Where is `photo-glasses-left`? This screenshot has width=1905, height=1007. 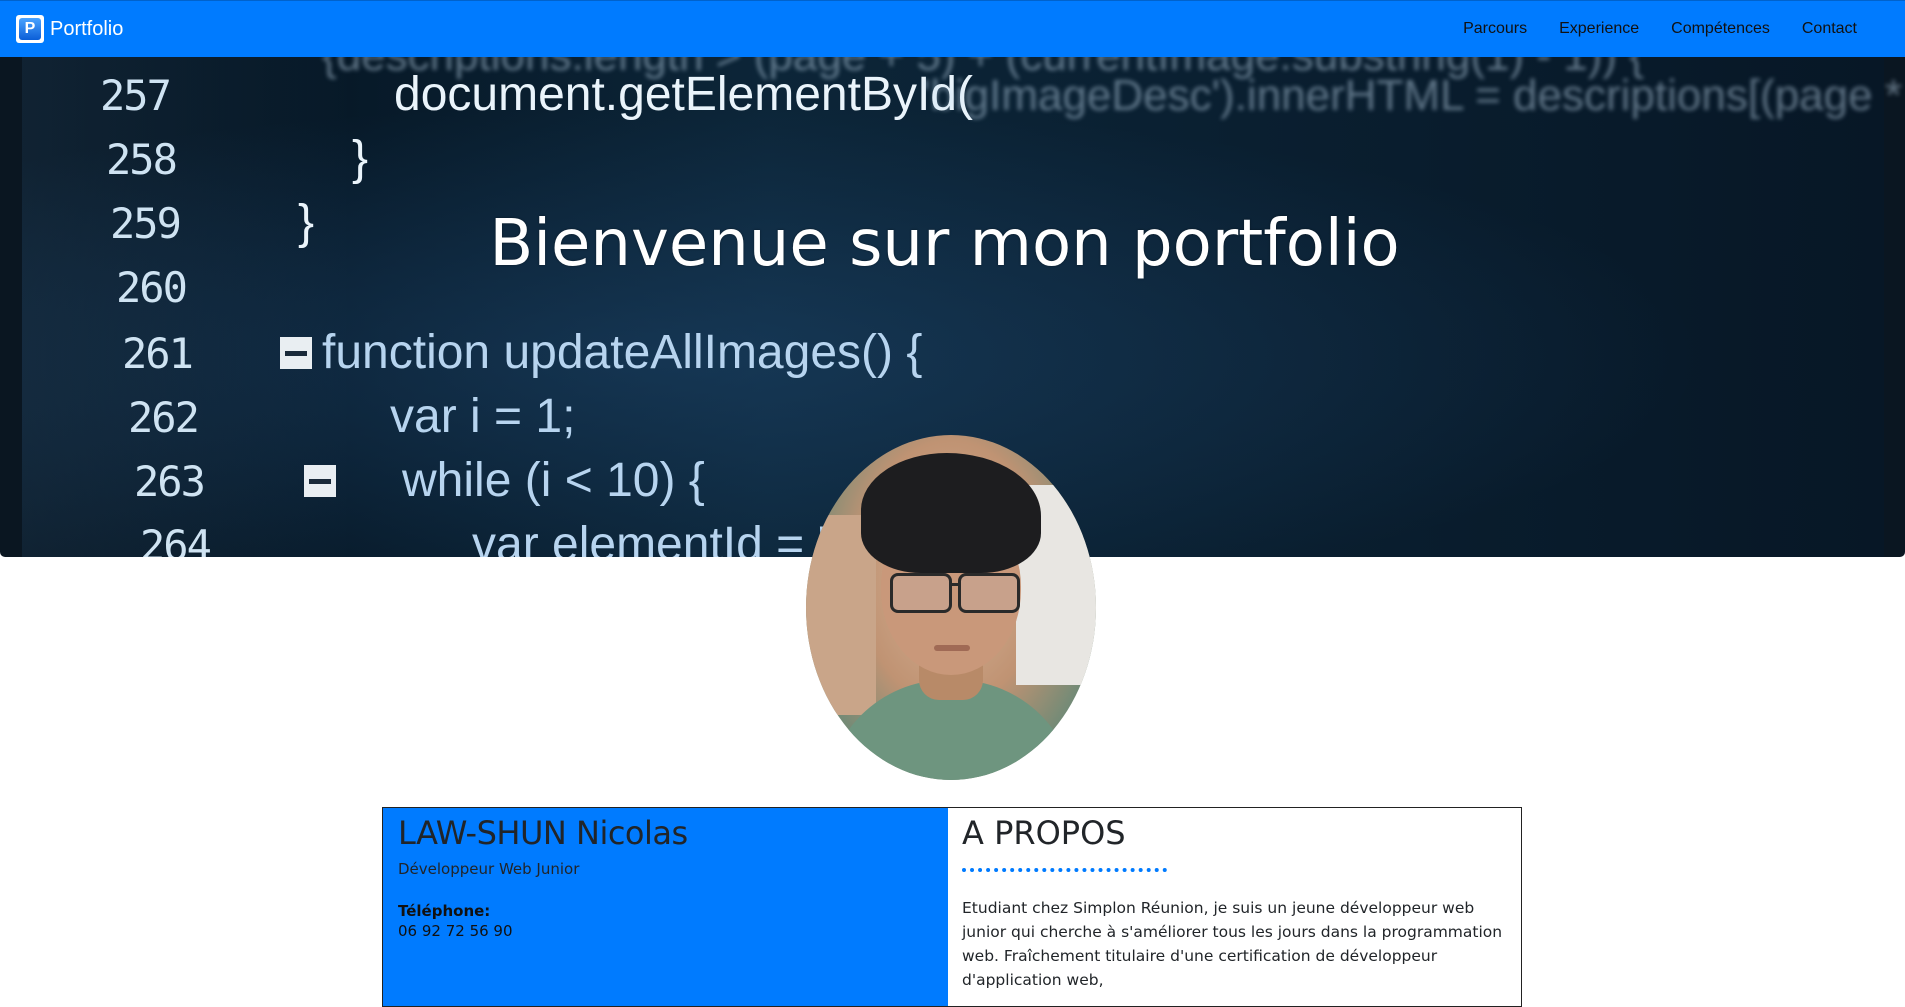 photo-glasses-left is located at coordinates (921, 593).